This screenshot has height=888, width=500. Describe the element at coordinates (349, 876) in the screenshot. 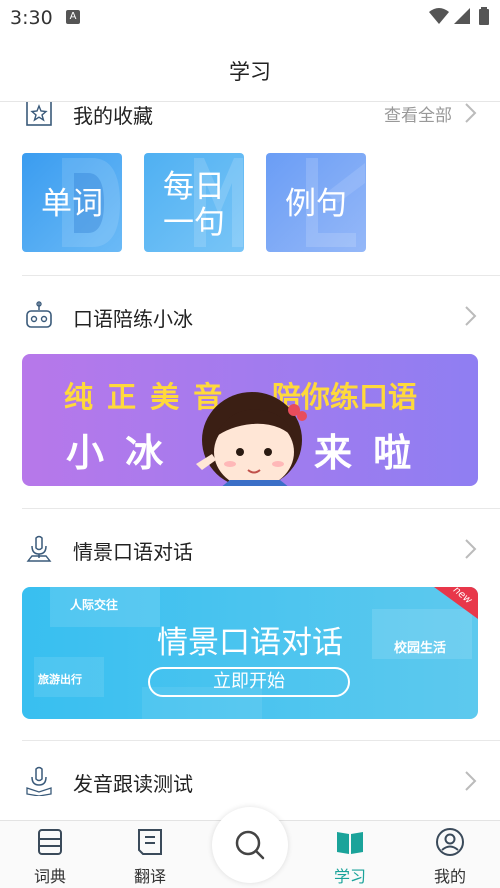

I see `nav-label: 学习` at that location.